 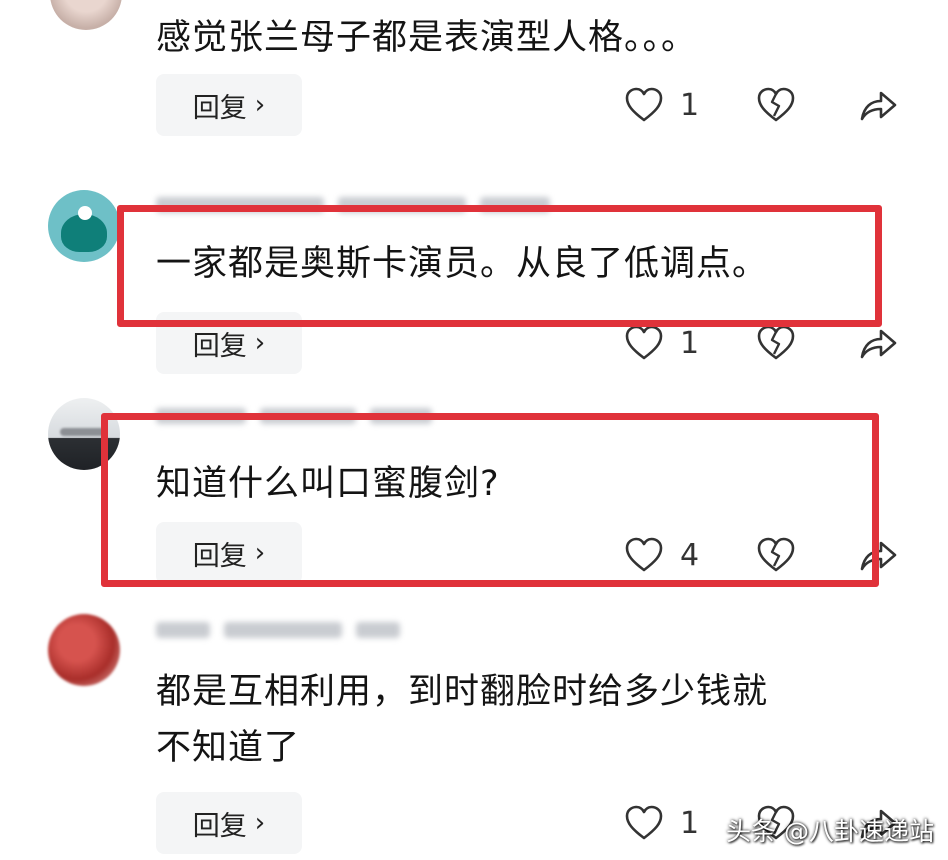 I want to click on like-button: 4, so click(x=661, y=555).